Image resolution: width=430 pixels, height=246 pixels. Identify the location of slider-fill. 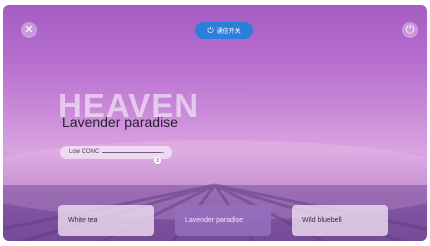
(131, 152).